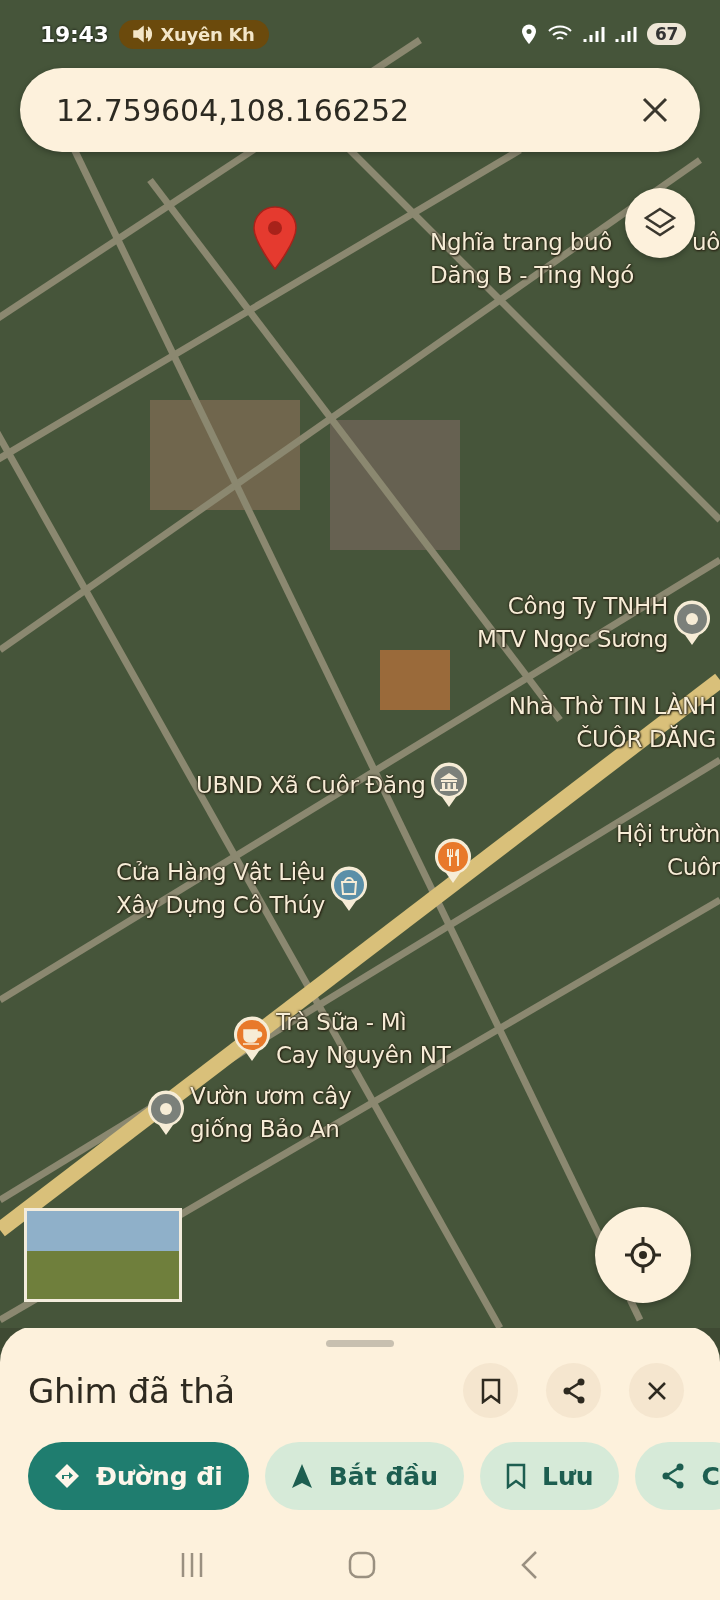 This screenshot has width=720, height=1600. I want to click on location-icon, so click(528, 34).